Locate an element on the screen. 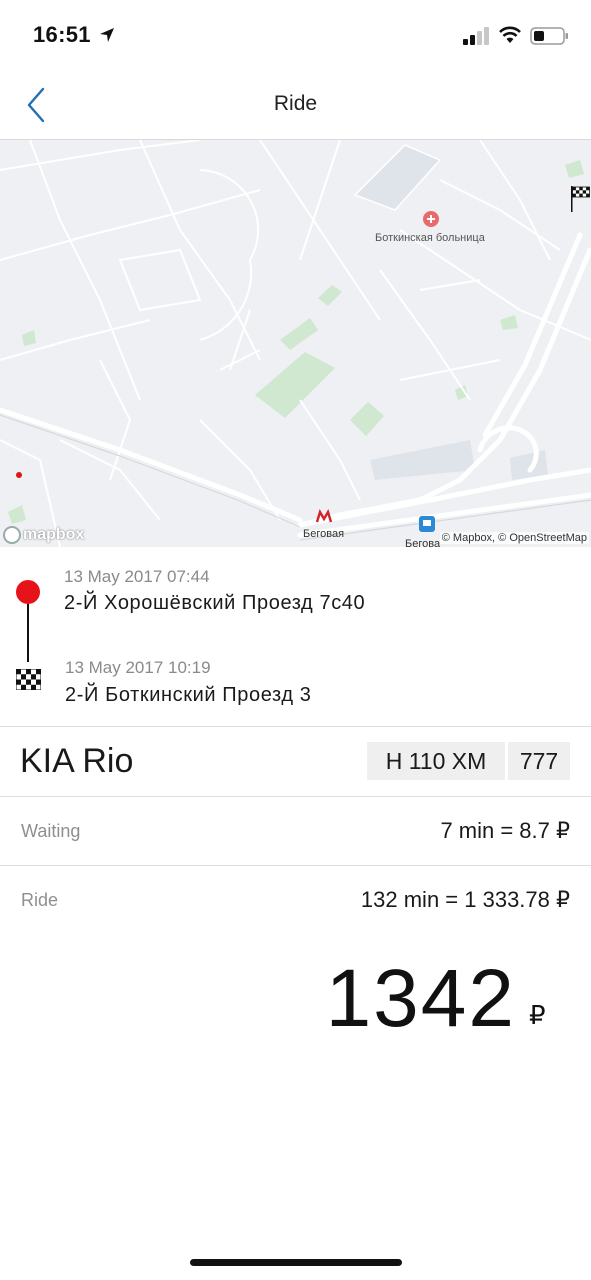 This screenshot has width=591, height=1280. license-plate-number: Н 110 ХМ is located at coordinates (436, 761).